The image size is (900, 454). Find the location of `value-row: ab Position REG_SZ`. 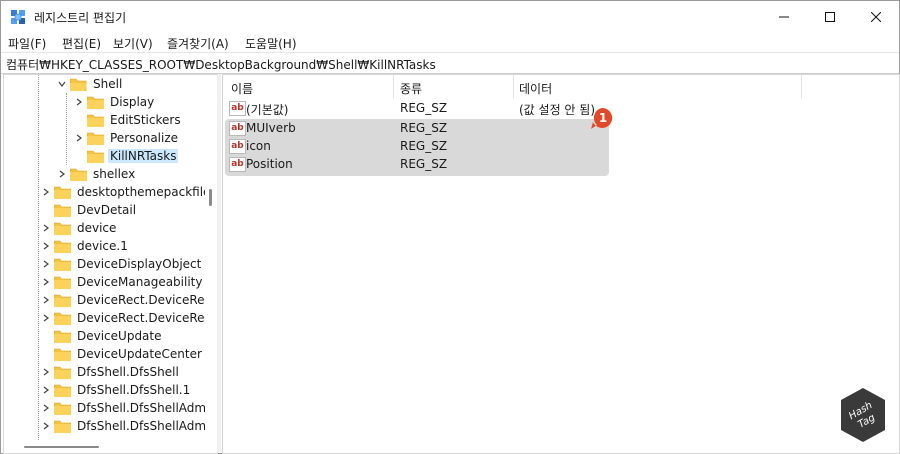

value-row: ab Position REG_SZ is located at coordinates (523, 164).